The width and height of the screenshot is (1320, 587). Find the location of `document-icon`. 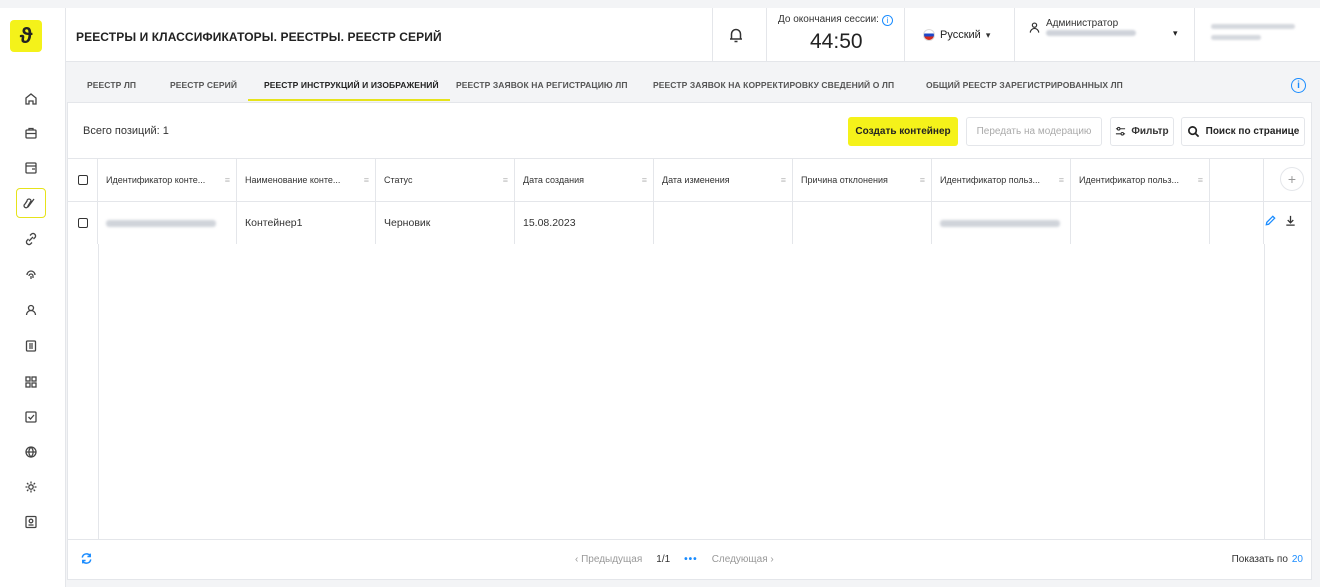

document-icon is located at coordinates (31, 168).